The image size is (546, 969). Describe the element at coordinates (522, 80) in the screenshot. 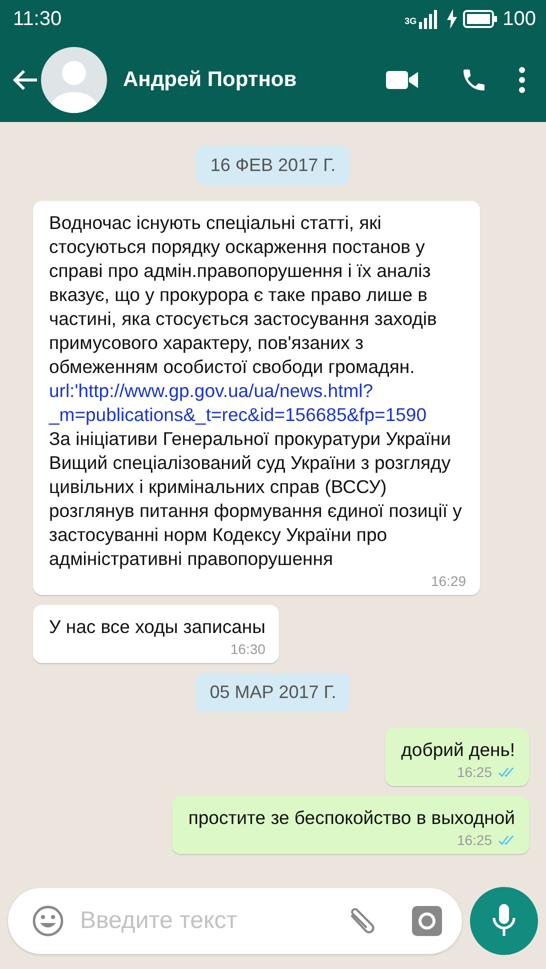

I see `more-options-icon` at that location.